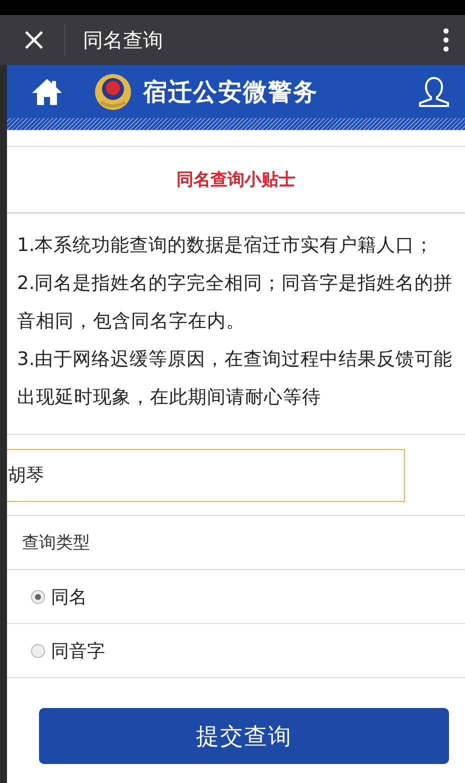 This screenshot has width=465, height=783. I want to click on option-label: 同音字, so click(78, 650).